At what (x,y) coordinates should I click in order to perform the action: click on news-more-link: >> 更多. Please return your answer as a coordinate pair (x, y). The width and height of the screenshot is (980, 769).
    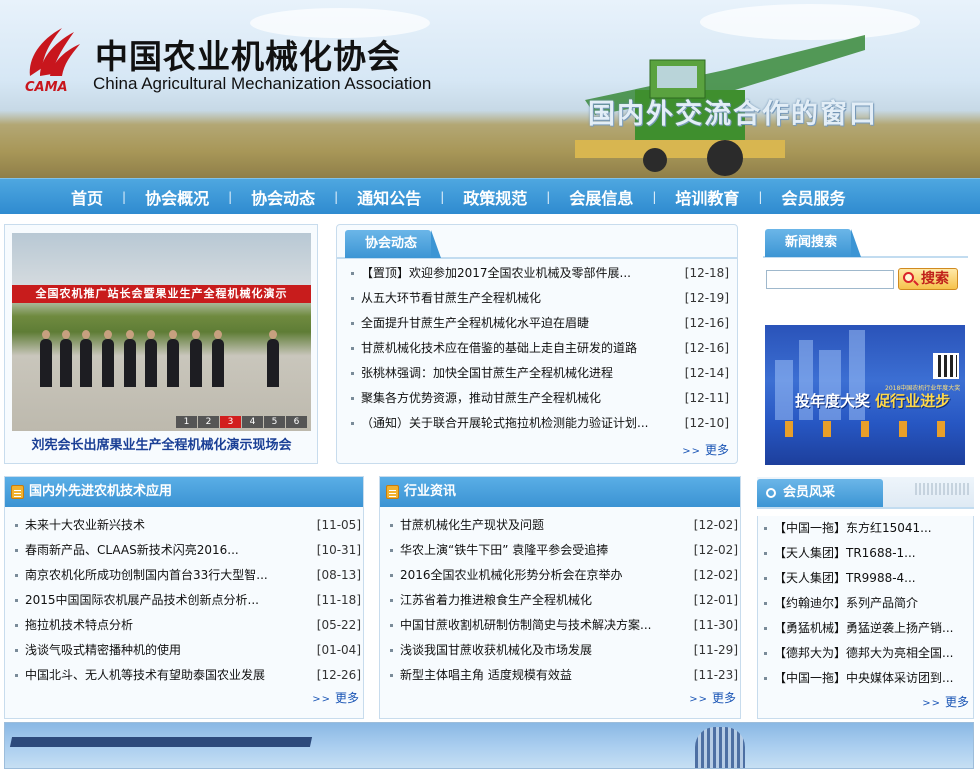
    Looking at the image, I should click on (705, 449).